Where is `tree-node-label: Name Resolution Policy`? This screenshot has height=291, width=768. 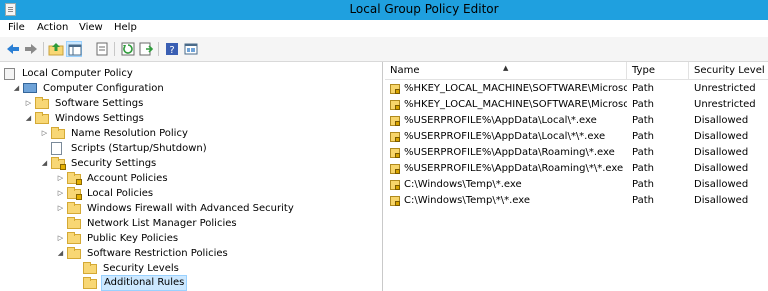
tree-node-label: Name Resolution Policy is located at coordinates (129, 133).